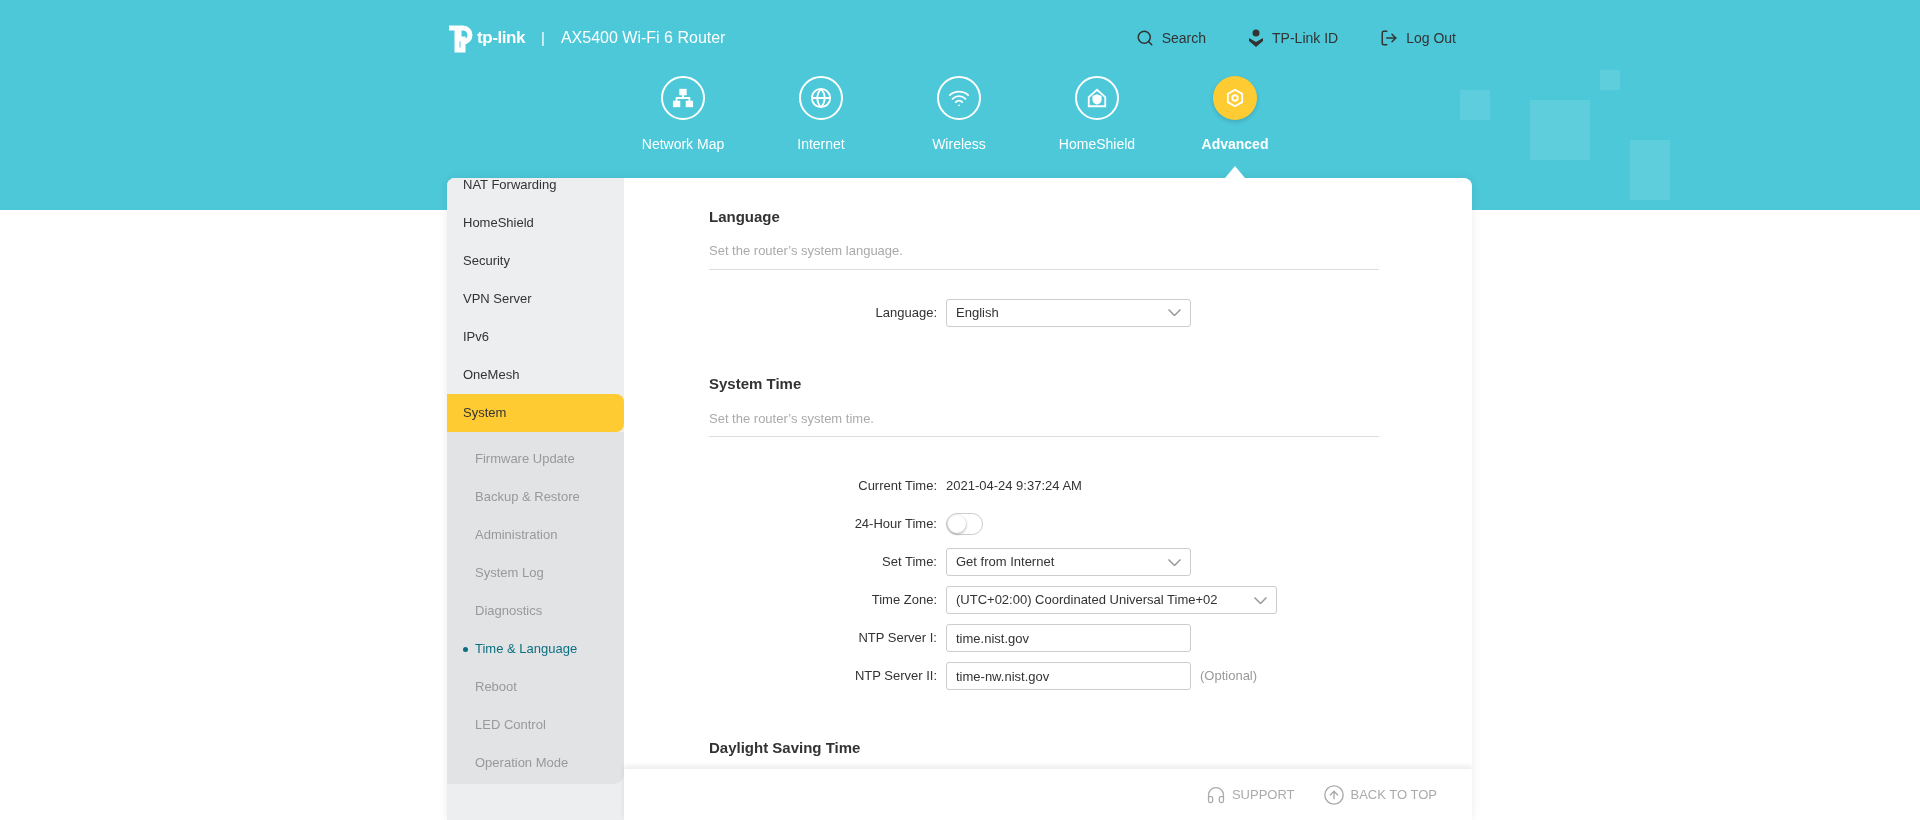 This screenshot has height=820, width=1920. I want to click on sidebar-item: IPv6, so click(535, 337).